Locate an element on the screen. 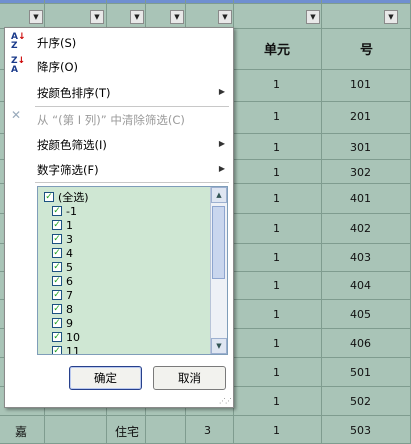  menu-label: 数字筛选(F) is located at coordinates (68, 170).